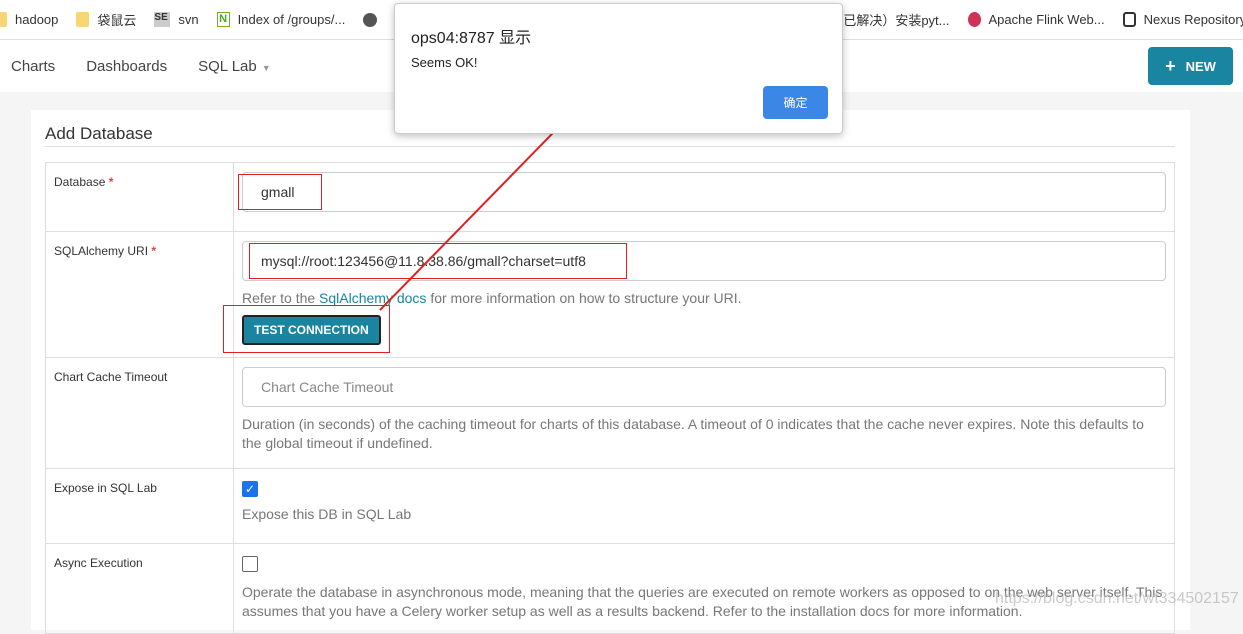 The width and height of the screenshot is (1243, 634). What do you see at coordinates (471, 38) in the screenshot?
I see `dialog-title: ops04:8787 显示` at bounding box center [471, 38].